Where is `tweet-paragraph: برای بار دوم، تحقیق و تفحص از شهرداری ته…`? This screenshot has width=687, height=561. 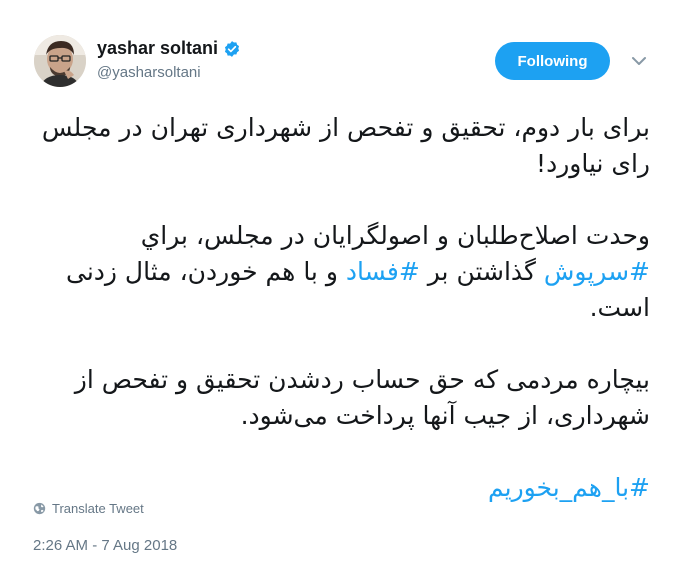
tweet-paragraph: برای بار دوم، تحقیق و تفحص از شهرداری ته… is located at coordinates (340, 146).